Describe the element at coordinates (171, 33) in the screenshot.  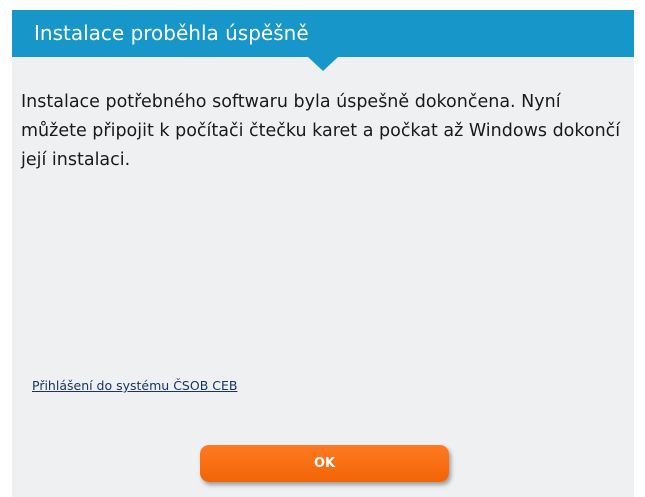
I see `dialog-title: Instalace proběhla úspěšně` at that location.